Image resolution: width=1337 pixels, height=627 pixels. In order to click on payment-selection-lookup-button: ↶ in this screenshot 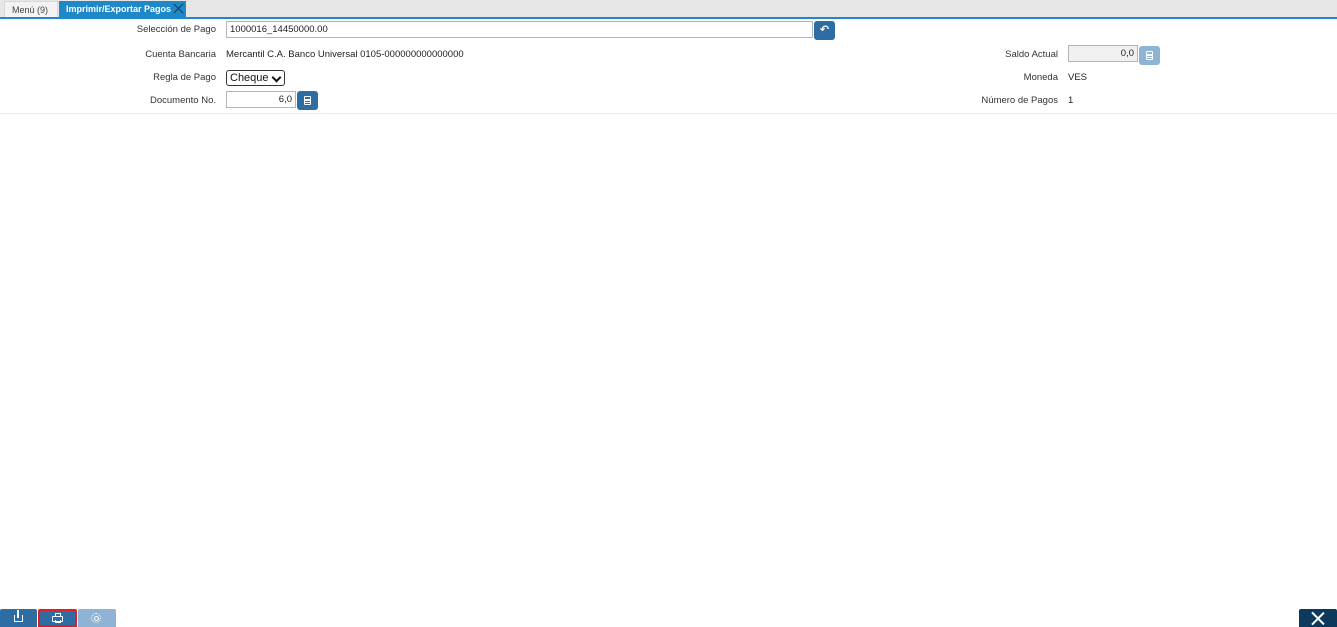, I will do `click(824, 30)`.